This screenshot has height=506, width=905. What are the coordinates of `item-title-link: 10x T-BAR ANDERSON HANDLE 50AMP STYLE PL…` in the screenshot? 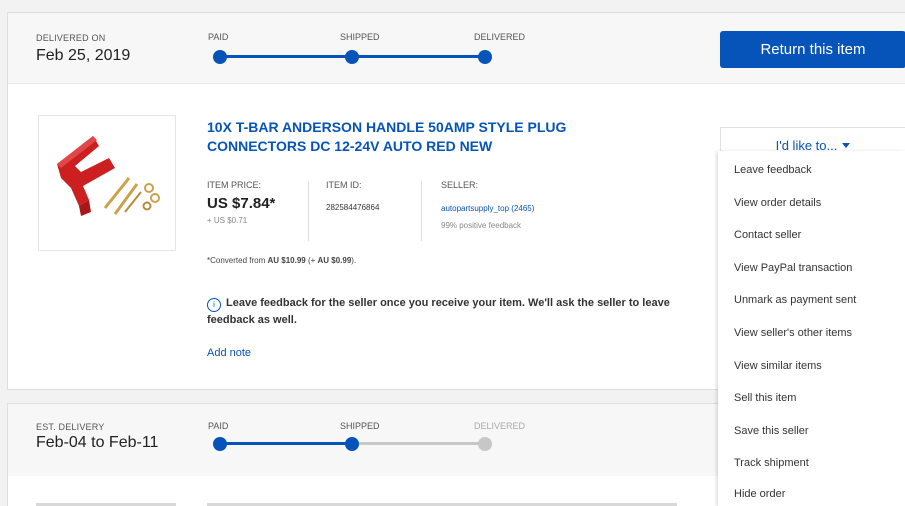 It's located at (417, 137).